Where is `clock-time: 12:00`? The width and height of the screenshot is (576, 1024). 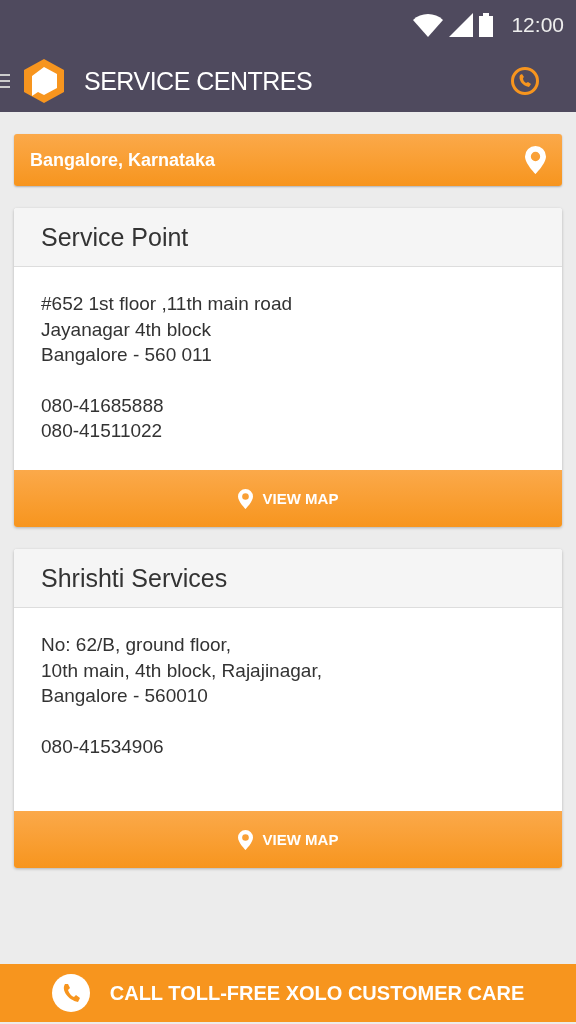
clock-time: 12:00 is located at coordinates (537, 25).